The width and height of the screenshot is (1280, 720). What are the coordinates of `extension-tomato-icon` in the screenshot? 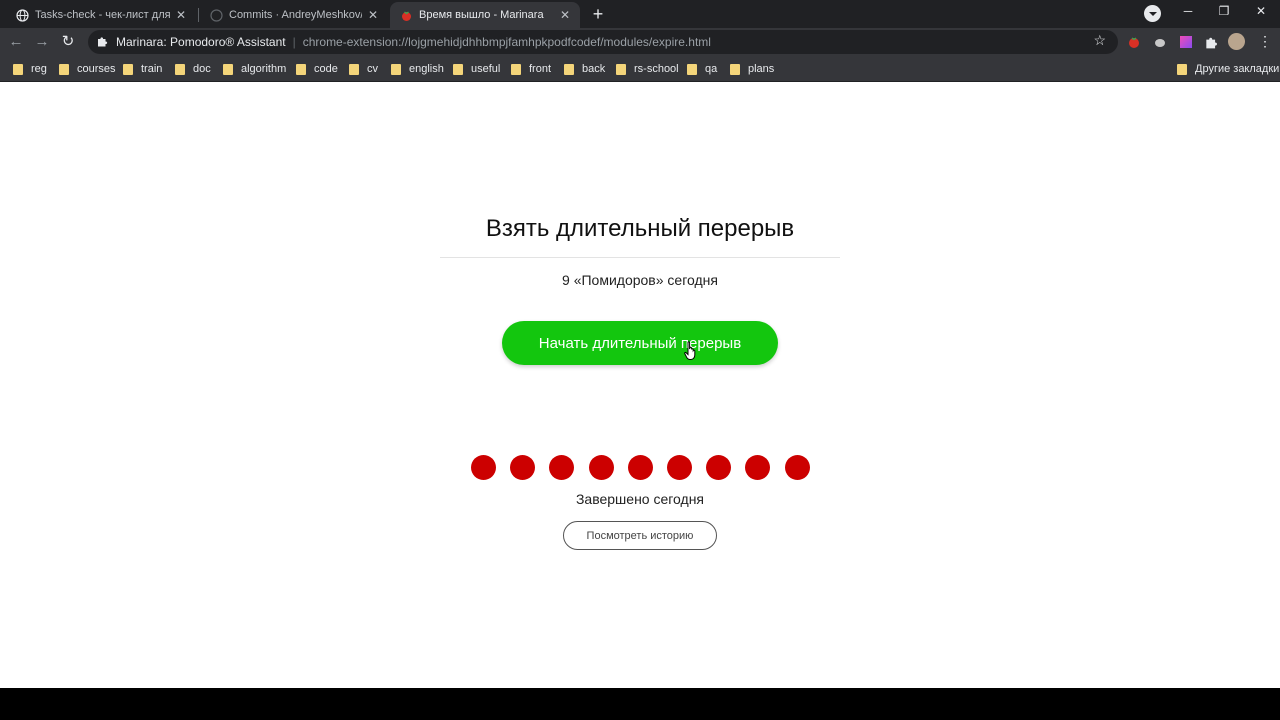 It's located at (1134, 42).